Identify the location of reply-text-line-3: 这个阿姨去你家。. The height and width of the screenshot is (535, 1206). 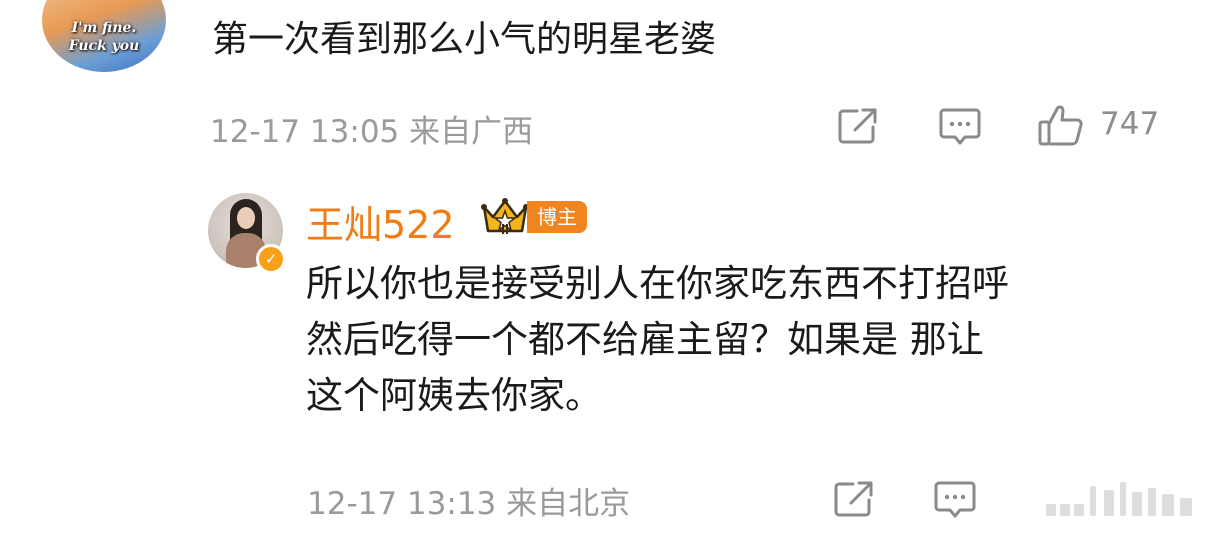
(454, 395).